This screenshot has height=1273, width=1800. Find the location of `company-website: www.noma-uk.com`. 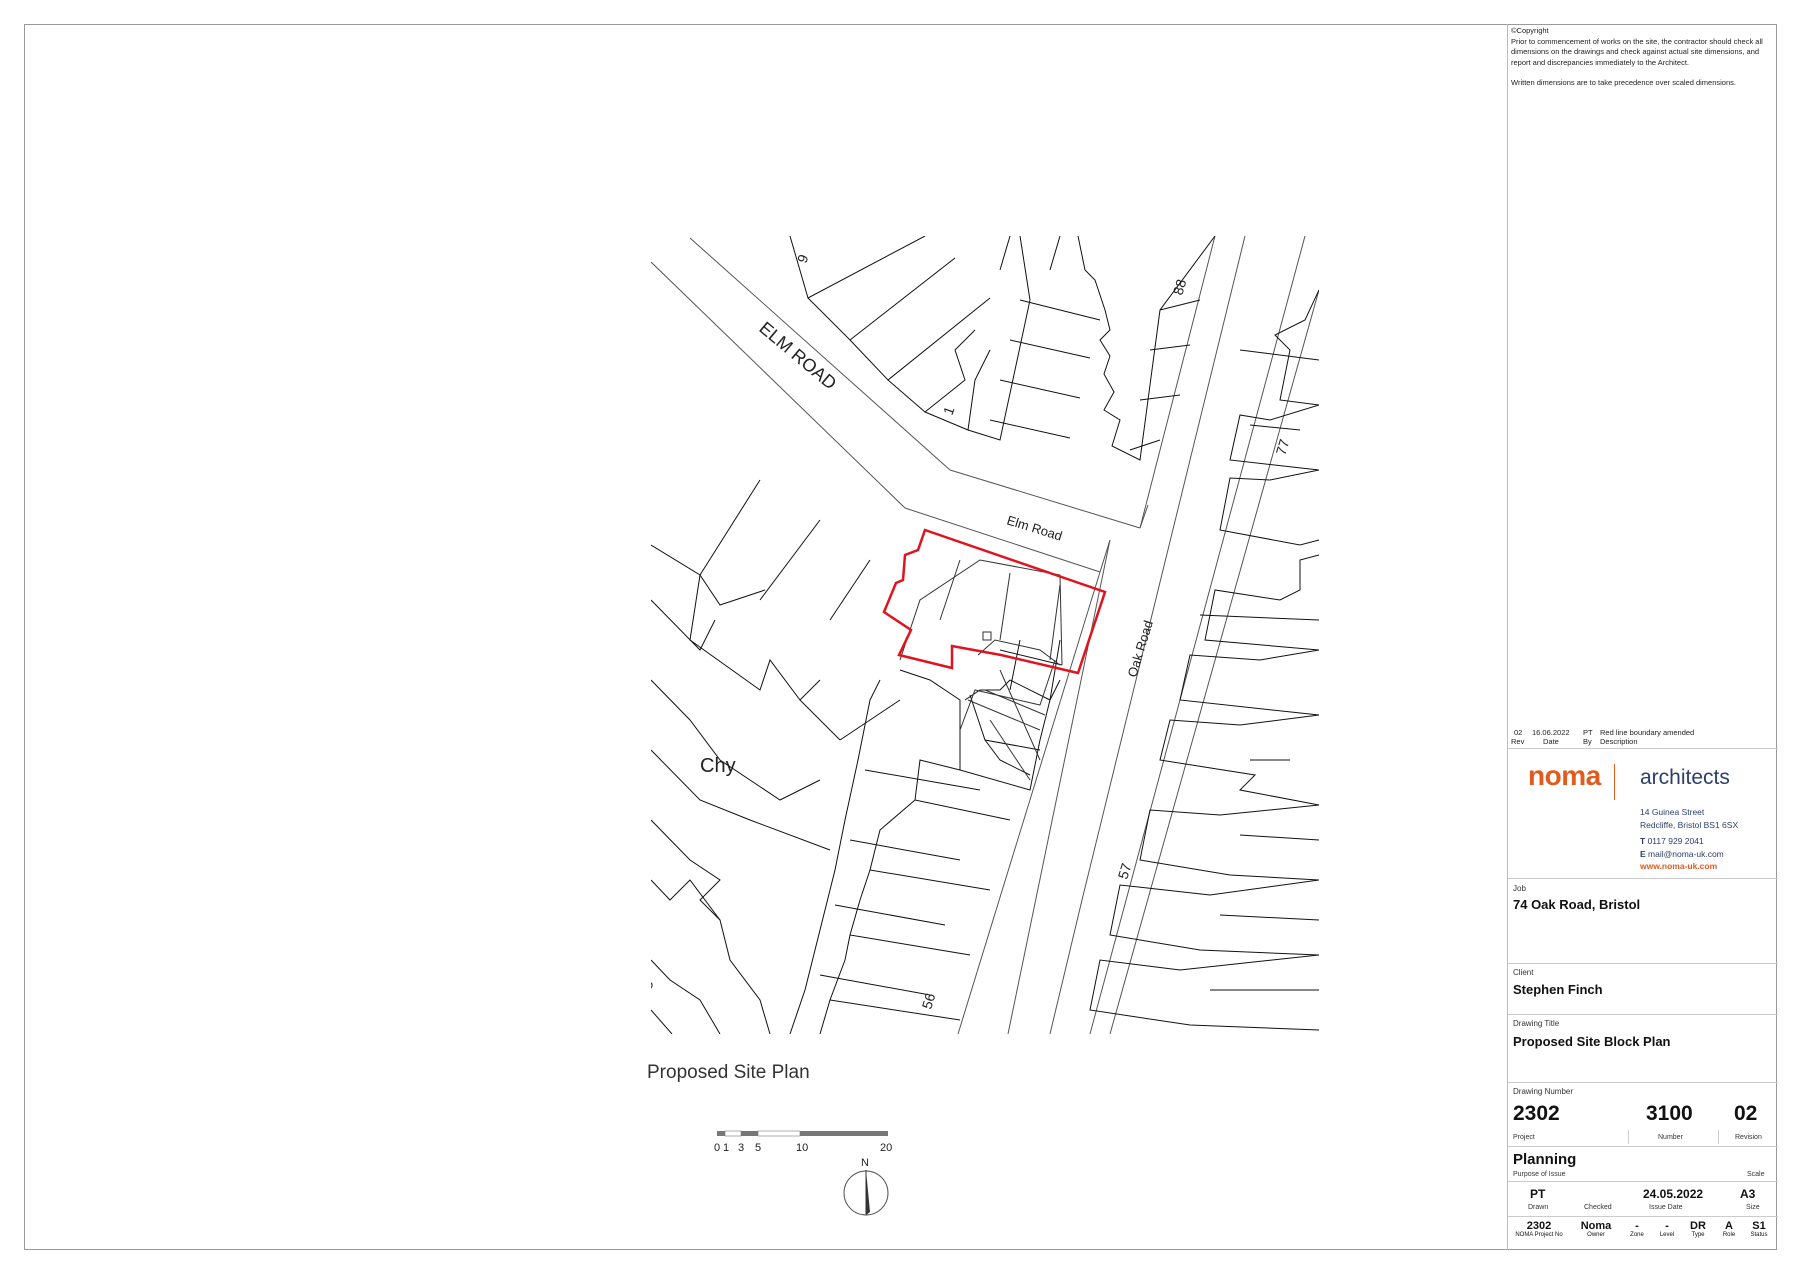

company-website: www.noma-uk.com is located at coordinates (1689, 866).